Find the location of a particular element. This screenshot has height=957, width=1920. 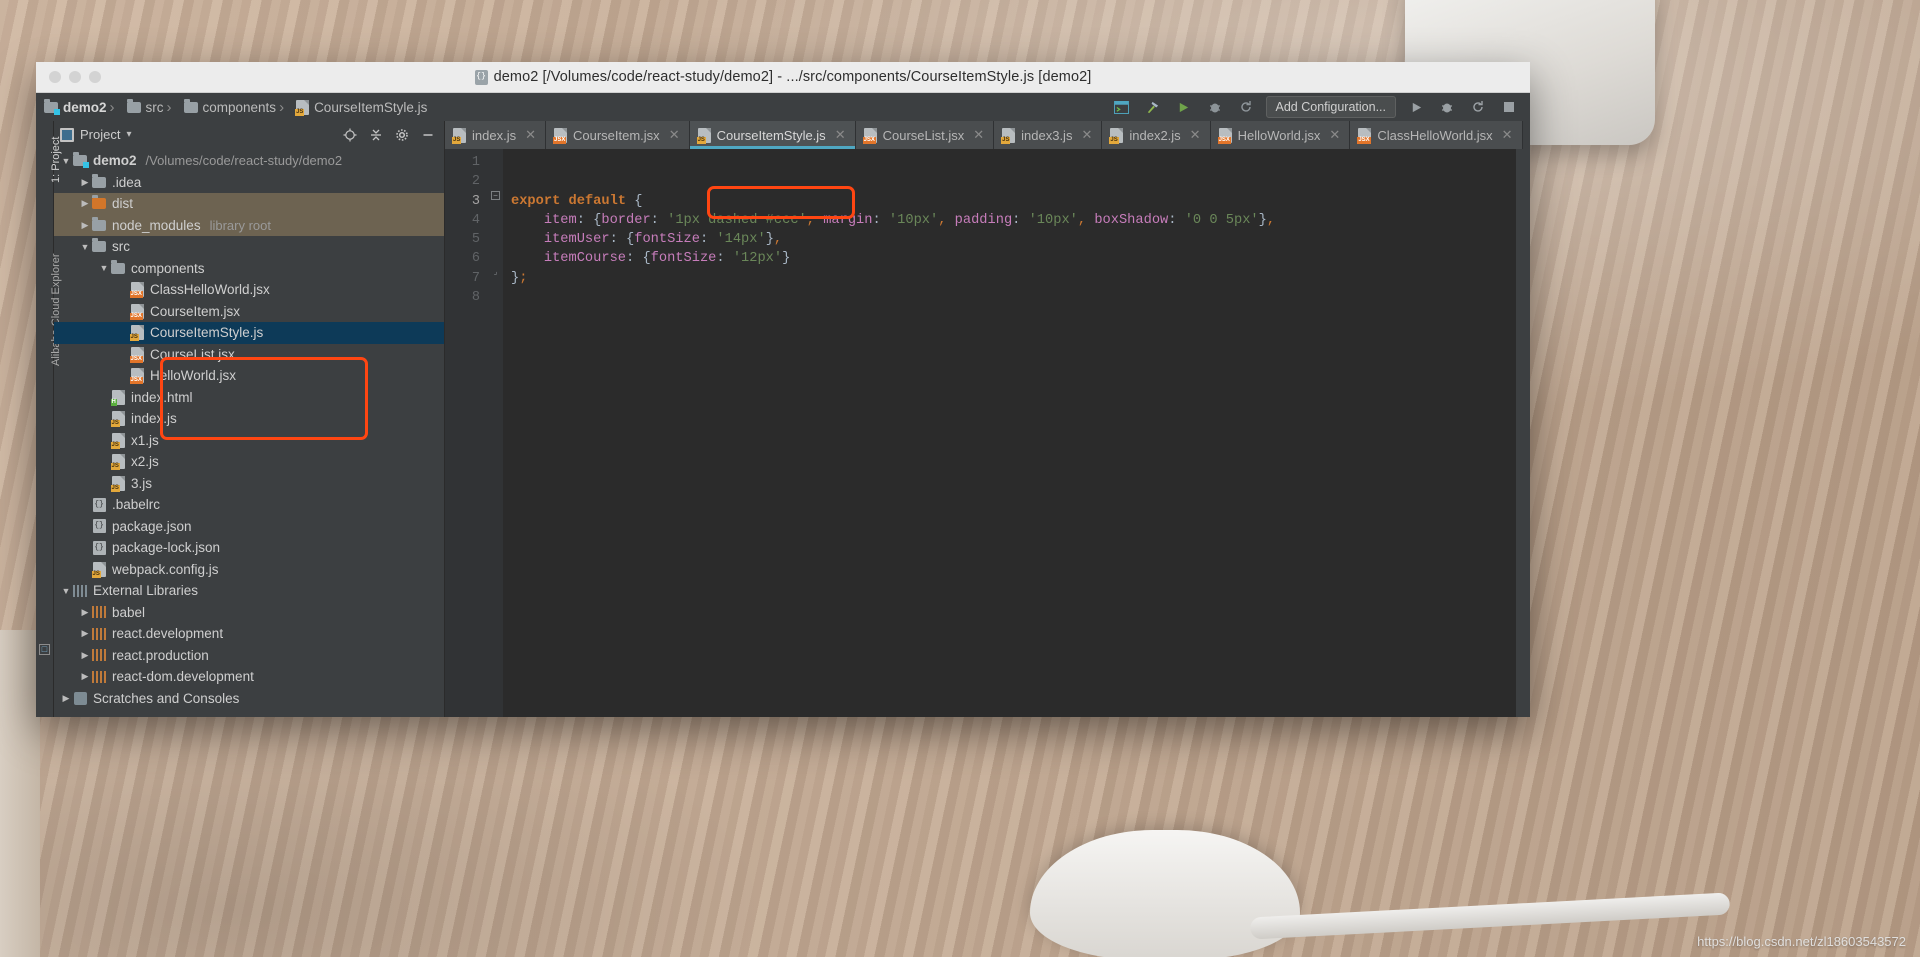

library-node-icon is located at coordinates (99, 655).